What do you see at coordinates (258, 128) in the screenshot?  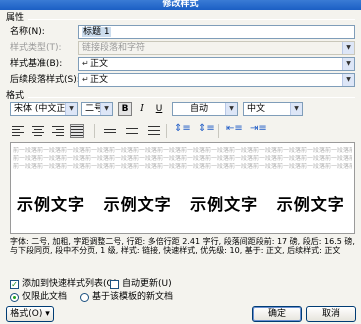 I see `increase-indent-icon: ⇥≡` at bounding box center [258, 128].